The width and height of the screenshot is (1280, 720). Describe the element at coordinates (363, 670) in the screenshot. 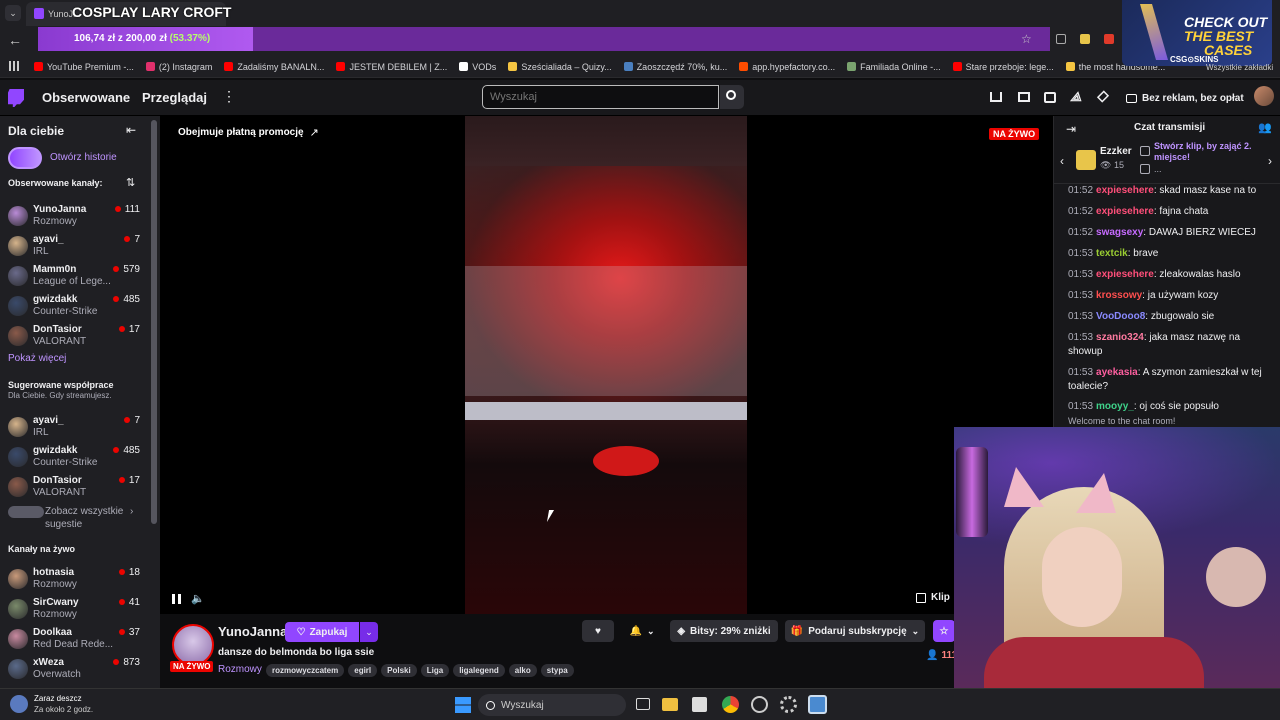

I see `stream-tag: egirl` at that location.